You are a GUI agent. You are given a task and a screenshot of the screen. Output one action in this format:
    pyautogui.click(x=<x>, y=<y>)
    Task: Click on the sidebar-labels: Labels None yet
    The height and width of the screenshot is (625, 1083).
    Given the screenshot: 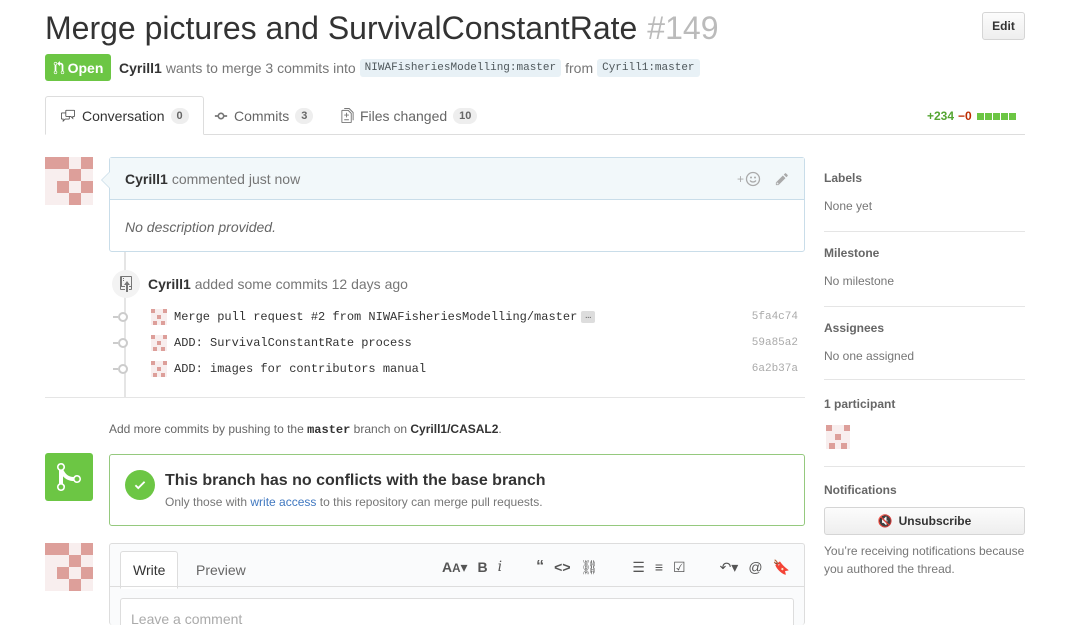 What is the action you would take?
    pyautogui.click(x=924, y=194)
    